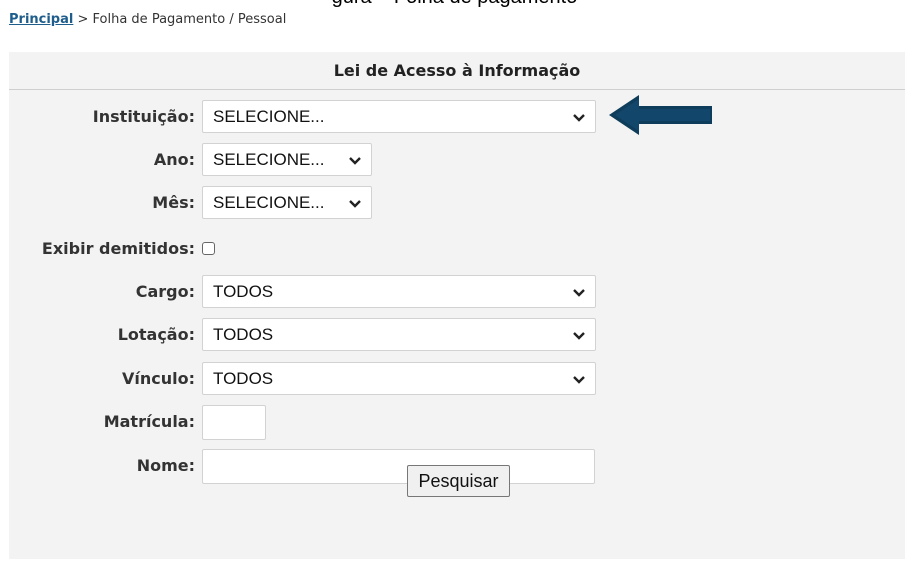  I want to click on breadcrumb-home-link: Principal, so click(41, 19).